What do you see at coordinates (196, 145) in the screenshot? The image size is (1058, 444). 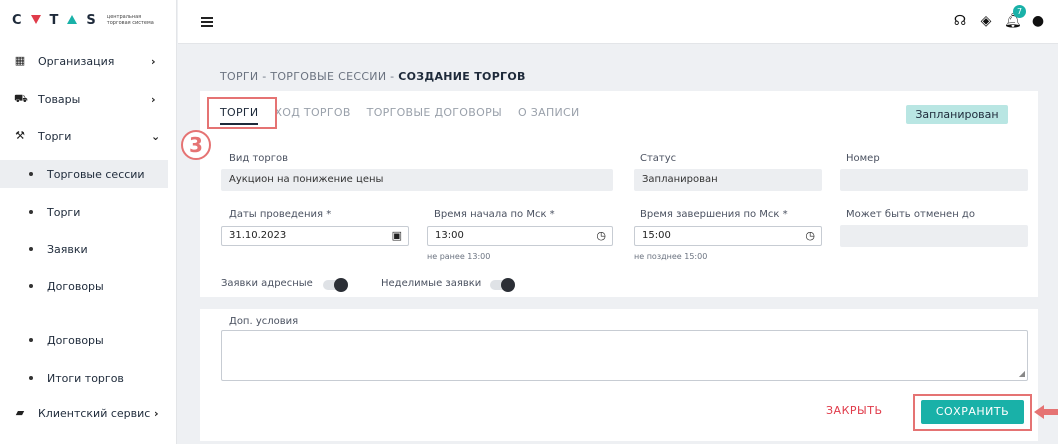 I see `step-marker: 3` at bounding box center [196, 145].